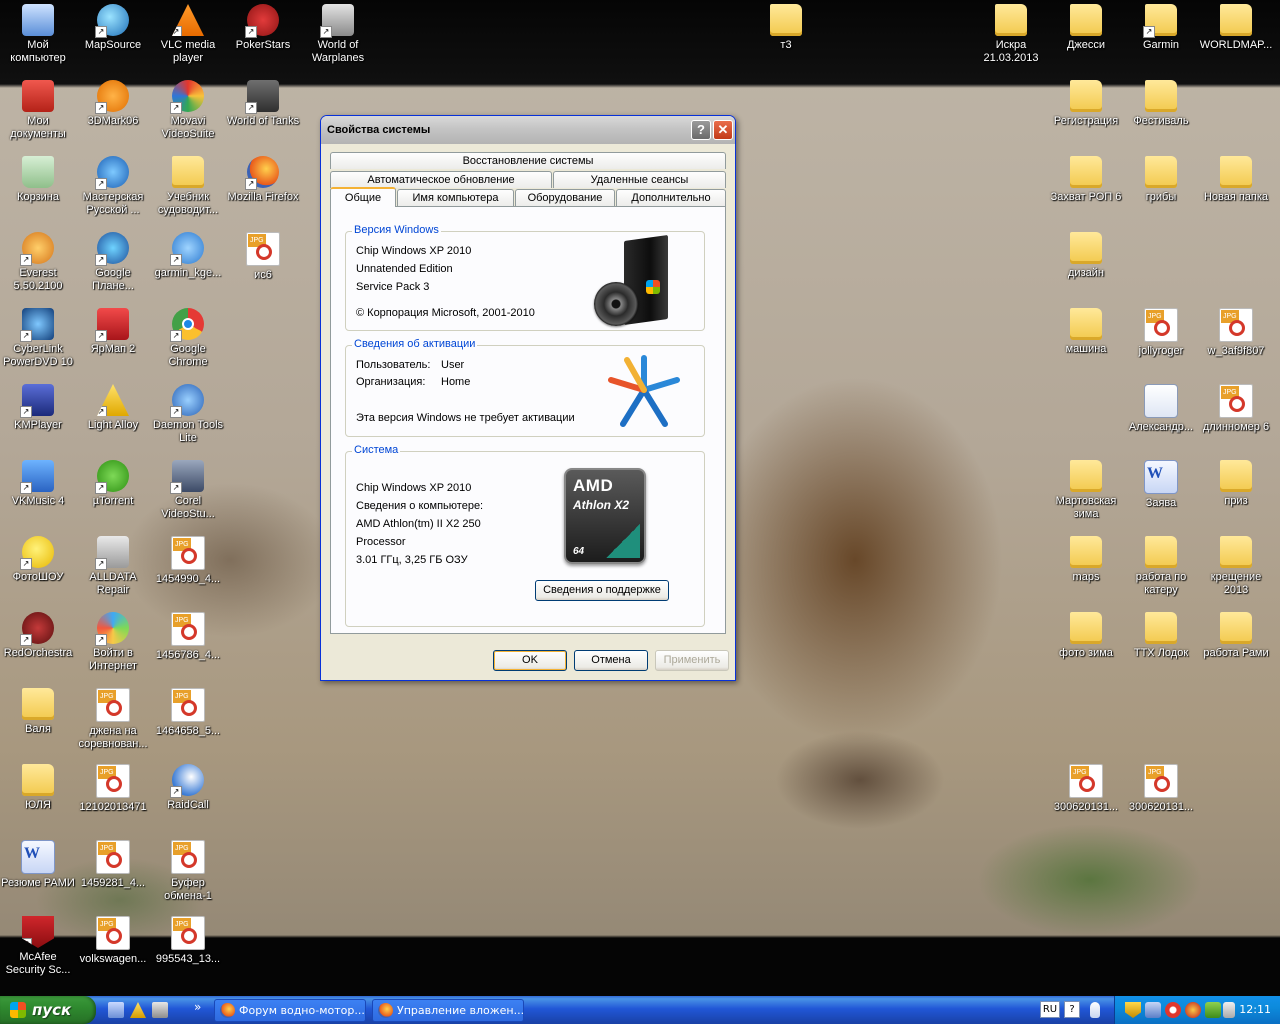  Describe the element at coordinates (197, 1007) in the screenshot. I see `quicklaunch-more-icon: »` at that location.